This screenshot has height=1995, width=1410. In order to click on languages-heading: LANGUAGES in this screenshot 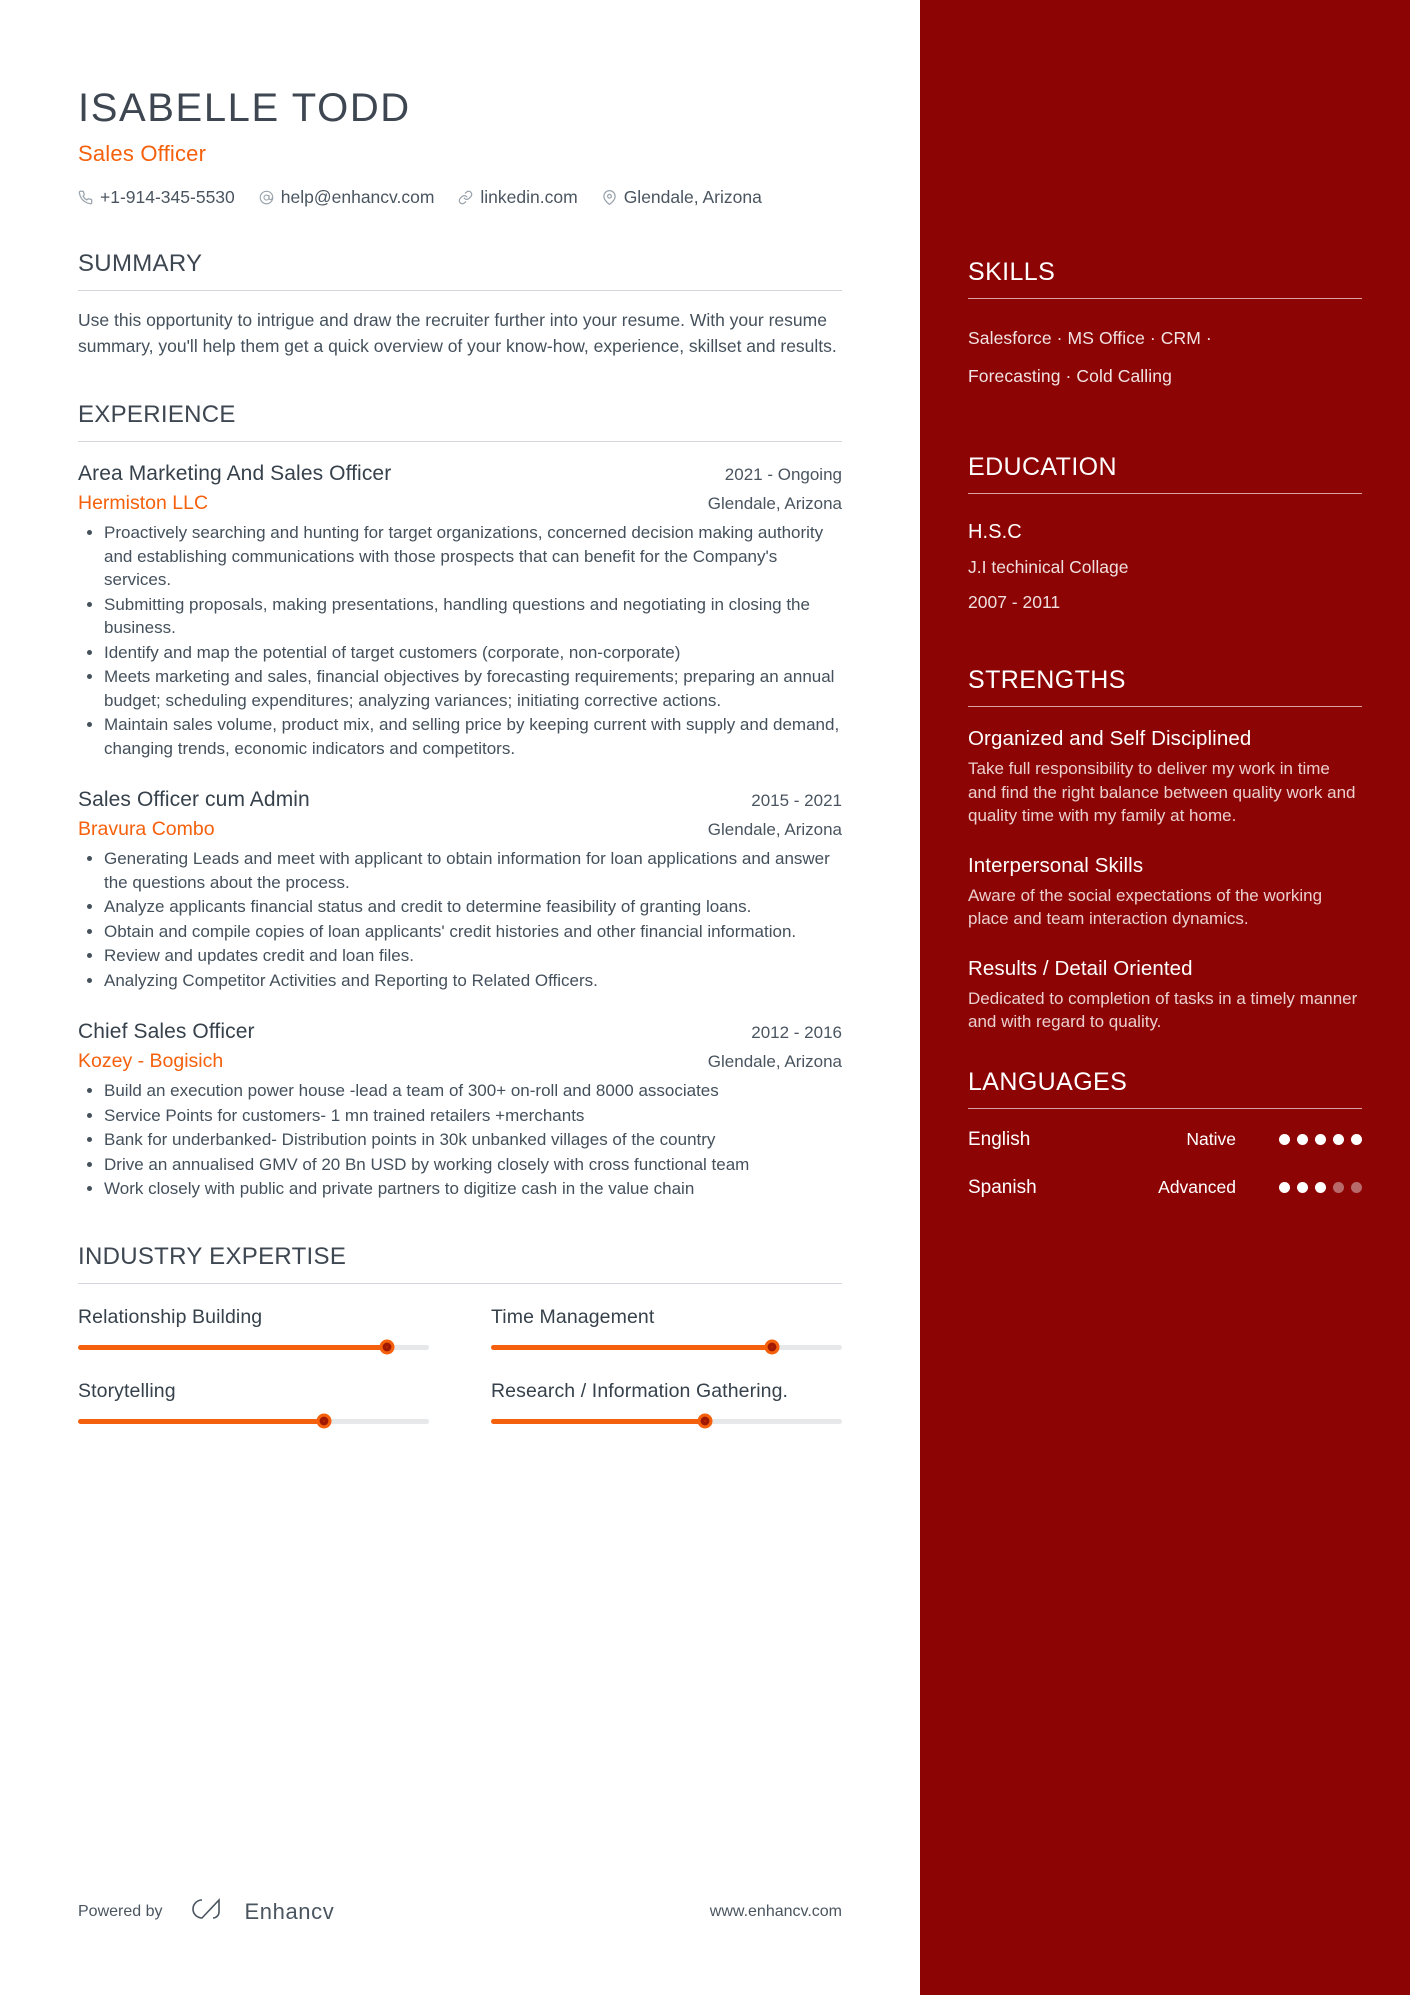, I will do `click(1165, 1088)`.